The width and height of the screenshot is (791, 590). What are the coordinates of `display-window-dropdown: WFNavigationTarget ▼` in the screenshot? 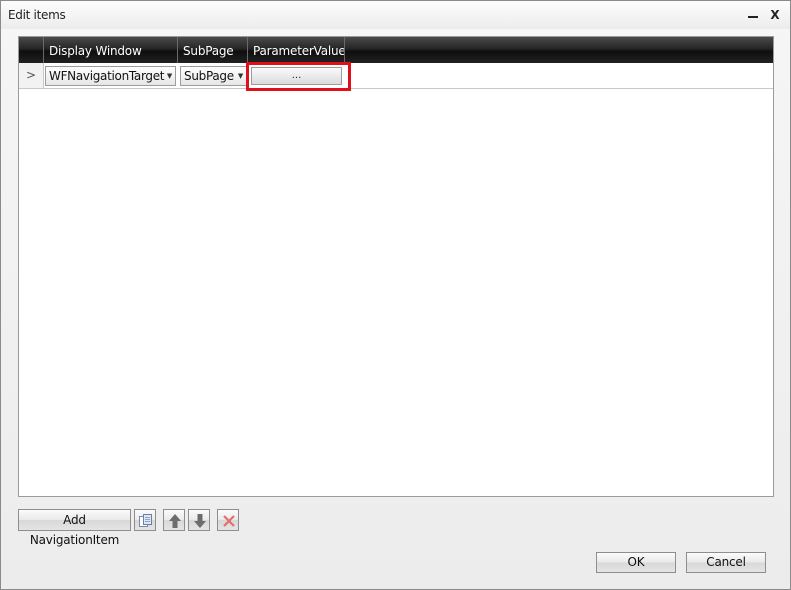 It's located at (110, 76).